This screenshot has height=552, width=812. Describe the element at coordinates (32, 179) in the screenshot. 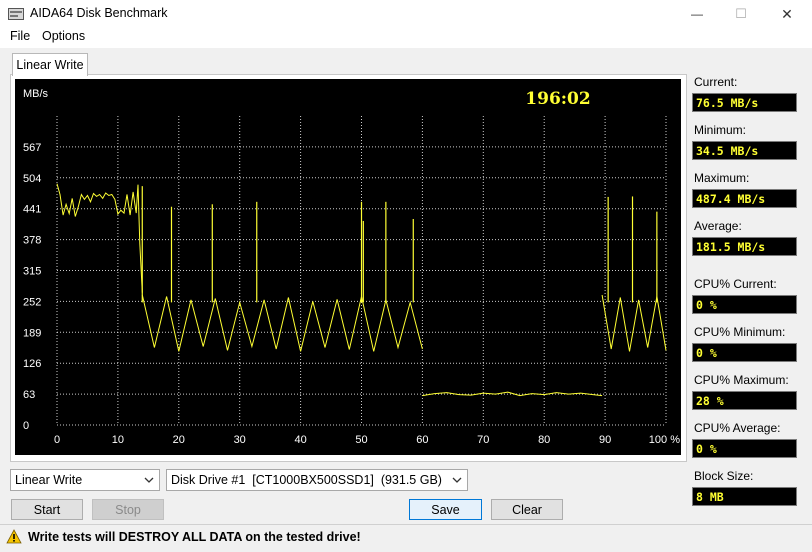

I see `y-tick-label: 504` at that location.